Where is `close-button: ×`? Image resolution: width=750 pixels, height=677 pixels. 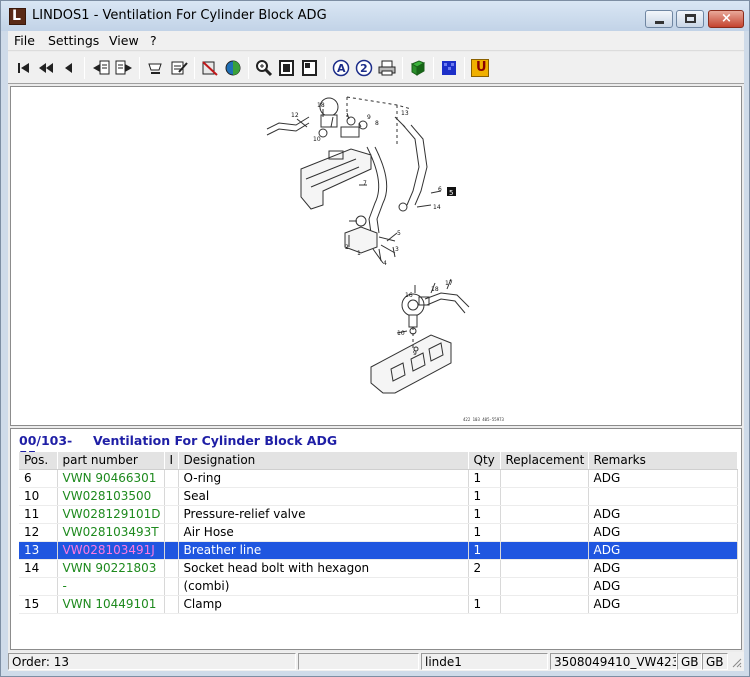
close-button: × is located at coordinates (726, 19).